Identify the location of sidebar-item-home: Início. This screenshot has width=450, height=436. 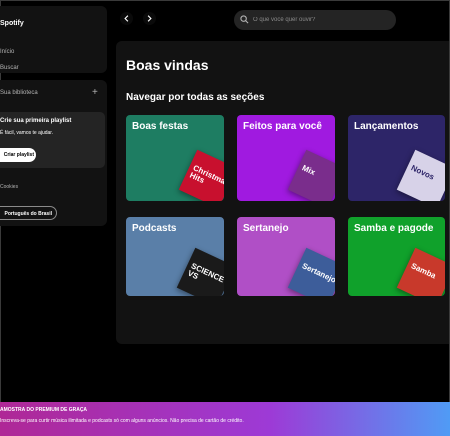
(7, 52).